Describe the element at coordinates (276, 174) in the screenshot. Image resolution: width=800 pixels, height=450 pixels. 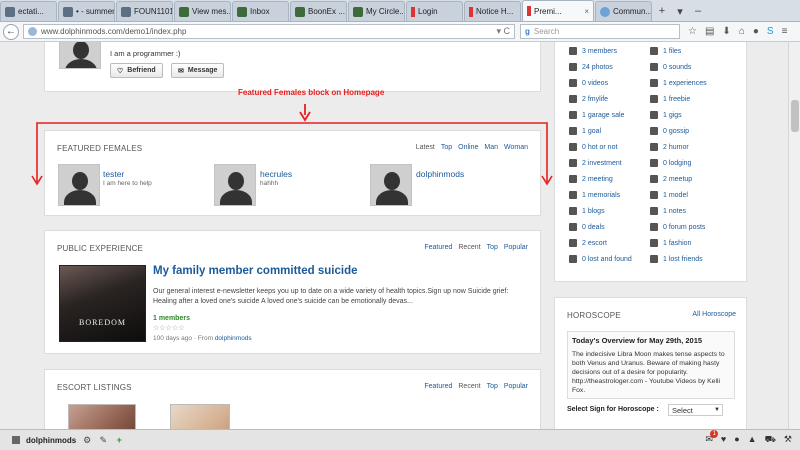
I see `member-name-hecrules: hecrules` at that location.